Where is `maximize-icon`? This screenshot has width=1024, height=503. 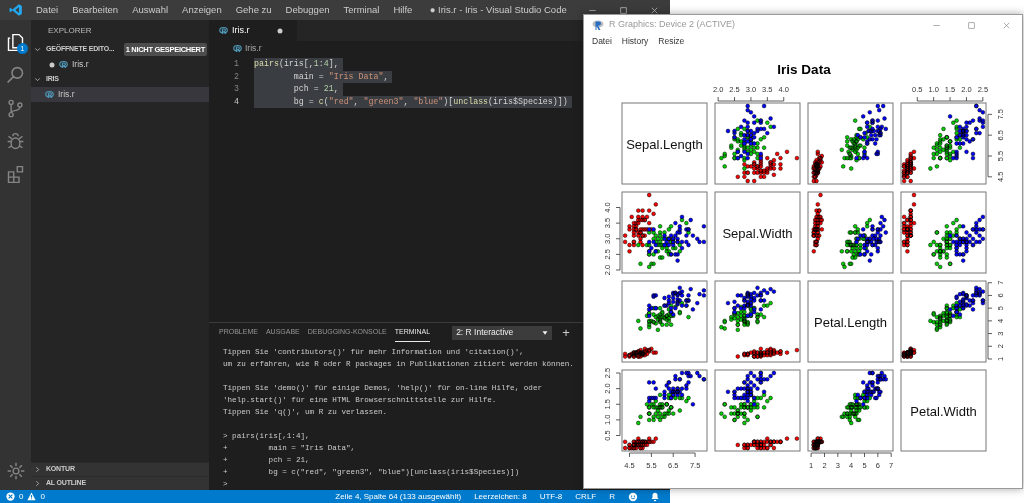
maximize-icon is located at coordinates (623, 10).